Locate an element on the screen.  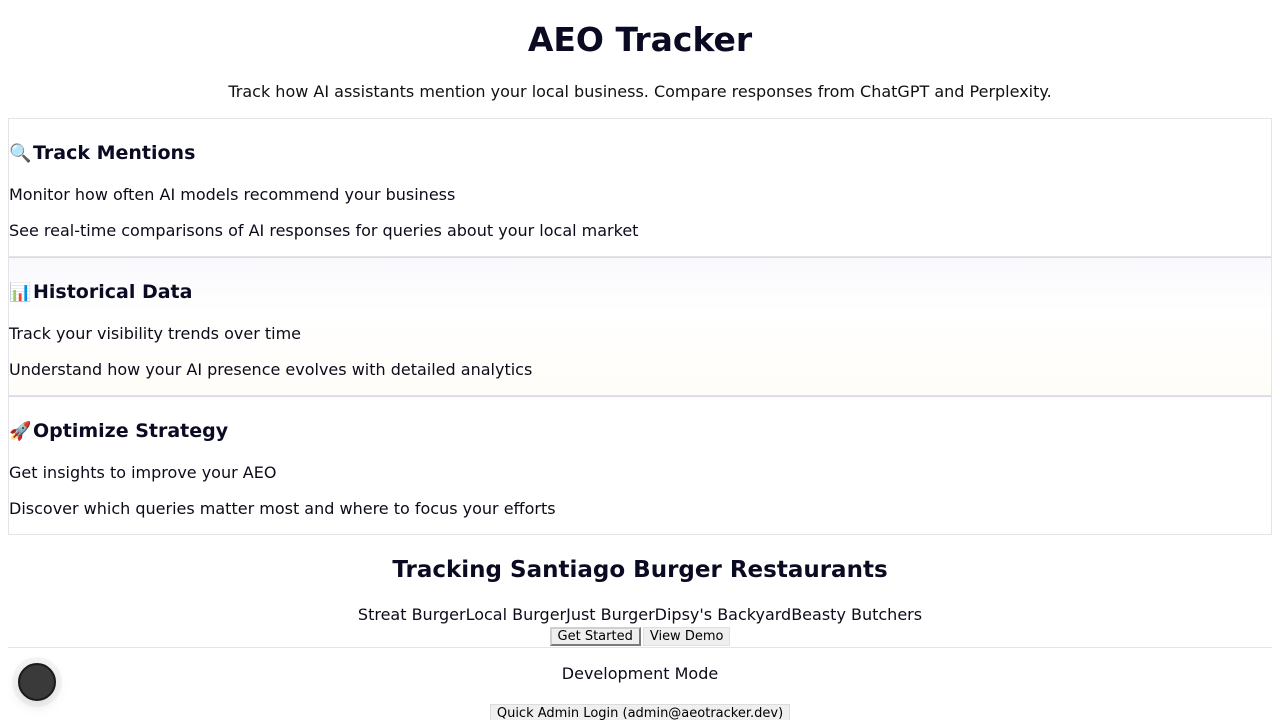
section-divider is located at coordinates (640, 647).